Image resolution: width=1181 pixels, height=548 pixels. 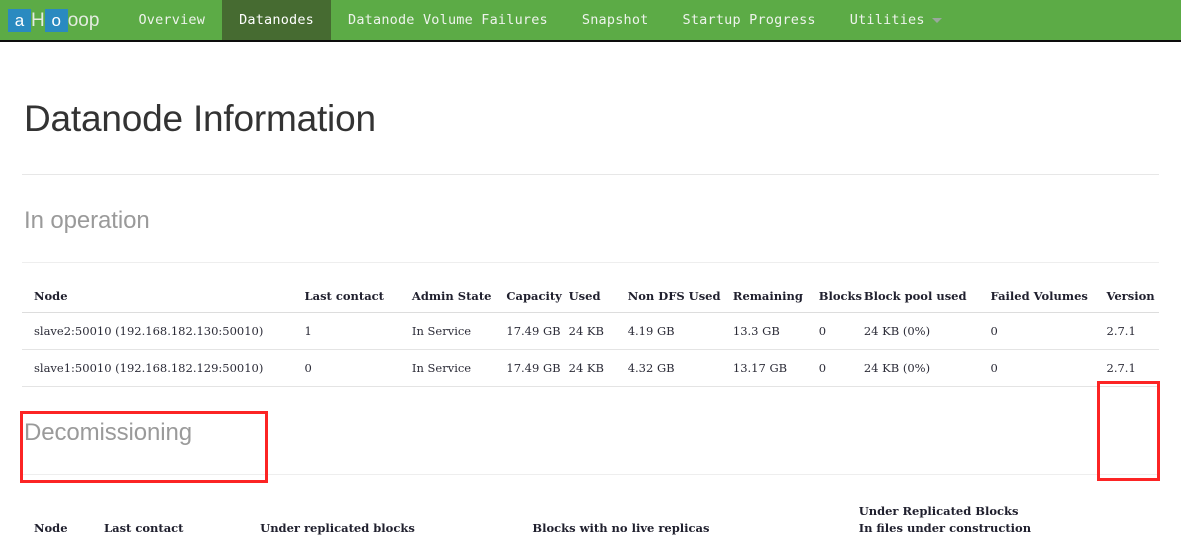 I want to click on nav-item-datanodes-label: Datanodes, so click(x=277, y=20).